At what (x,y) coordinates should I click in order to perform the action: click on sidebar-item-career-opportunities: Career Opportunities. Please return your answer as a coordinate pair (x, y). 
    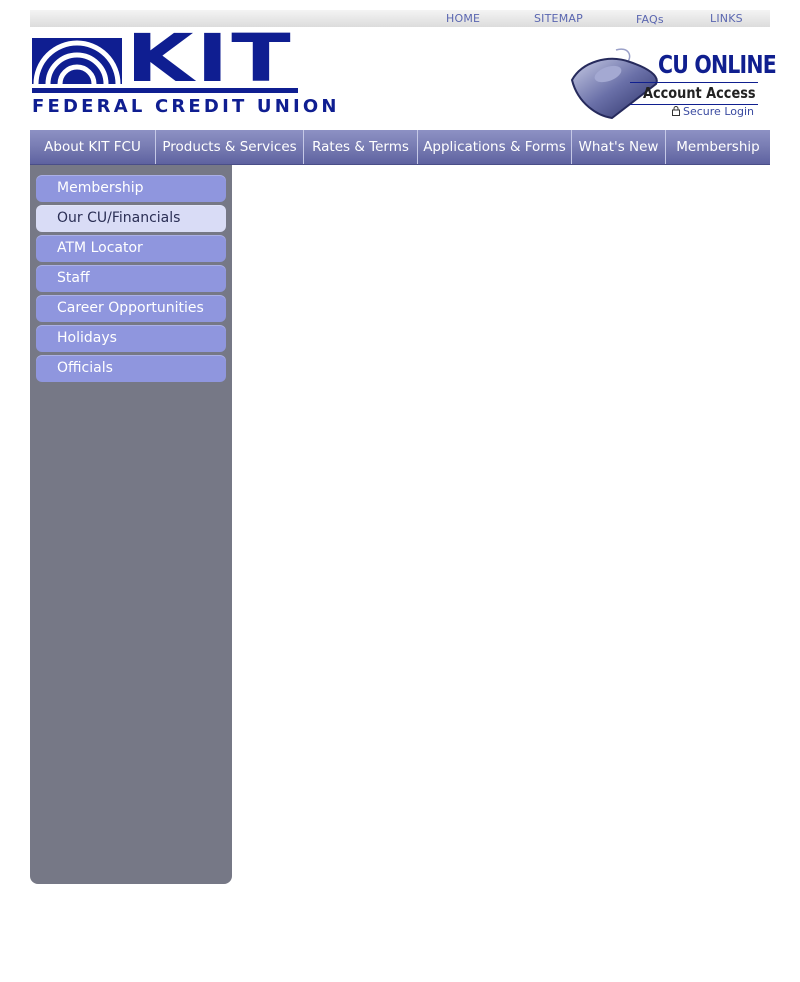
    Looking at the image, I should click on (131, 308).